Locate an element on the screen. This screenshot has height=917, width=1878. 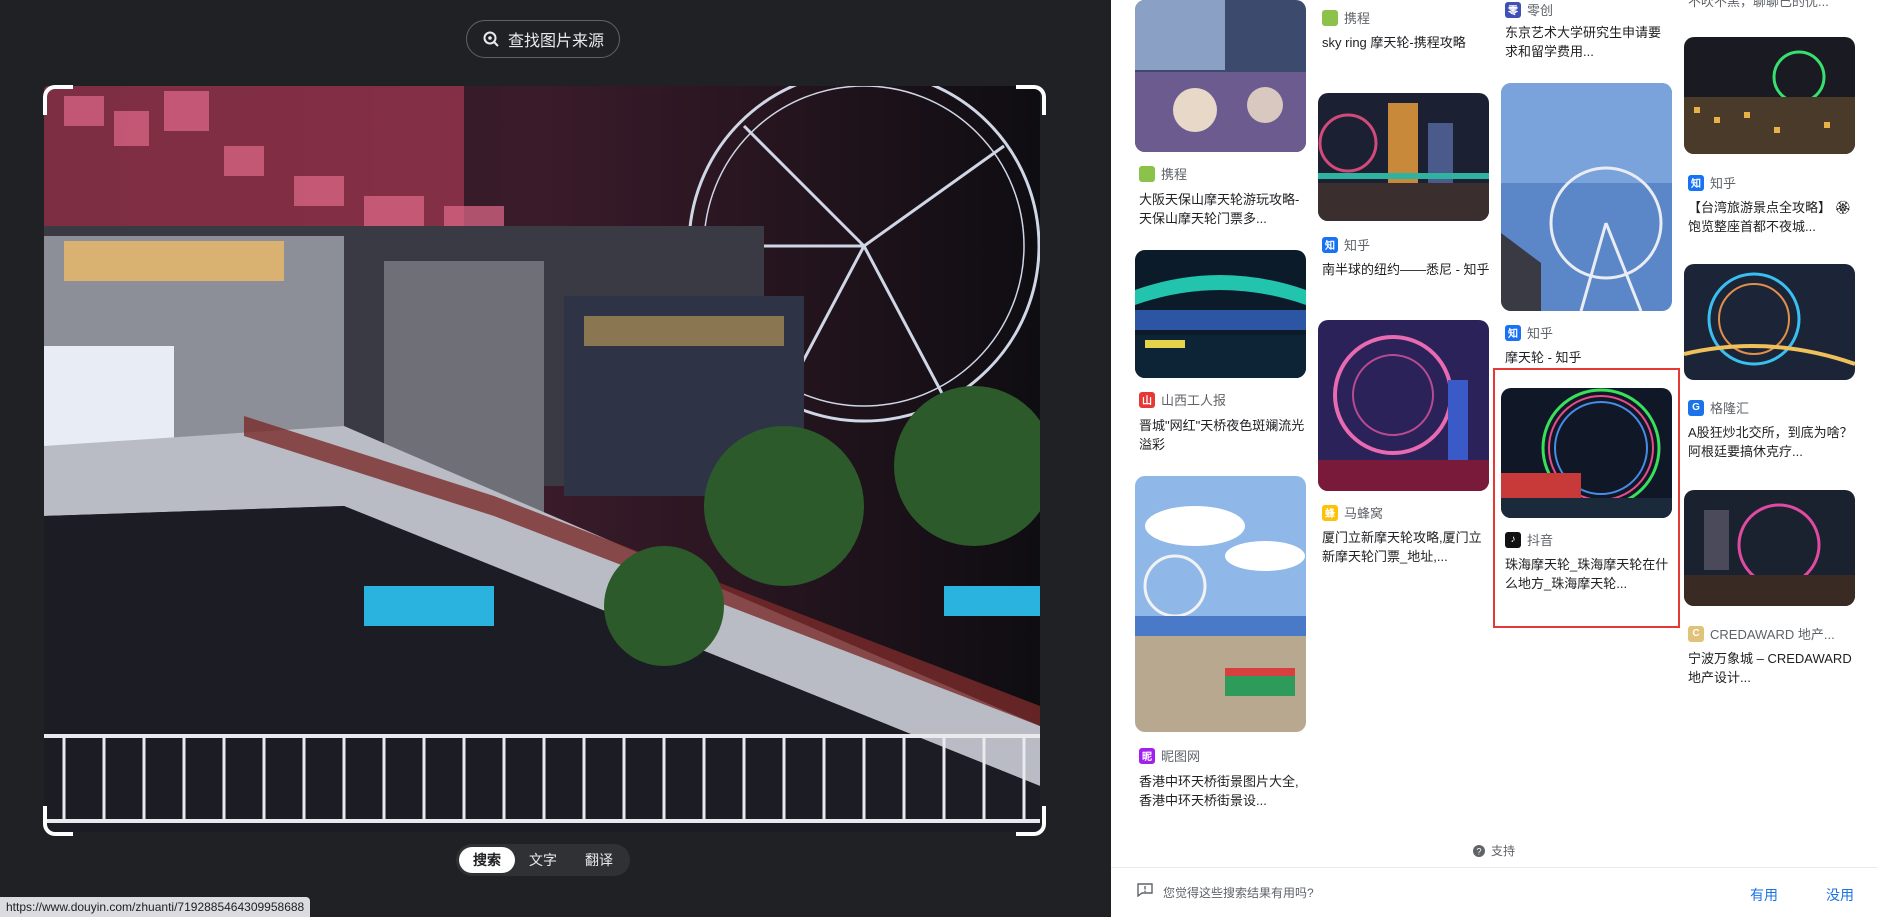
credaward-favicon-icon: C is located at coordinates (1696, 633).